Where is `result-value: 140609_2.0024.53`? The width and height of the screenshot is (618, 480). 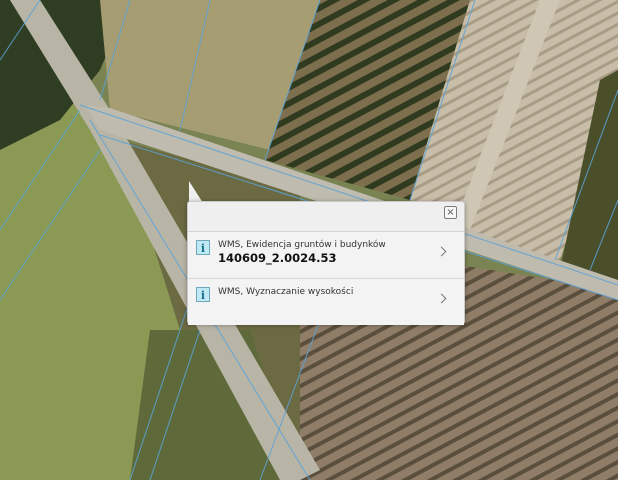
result-value: 140609_2.0024.53 is located at coordinates (277, 258).